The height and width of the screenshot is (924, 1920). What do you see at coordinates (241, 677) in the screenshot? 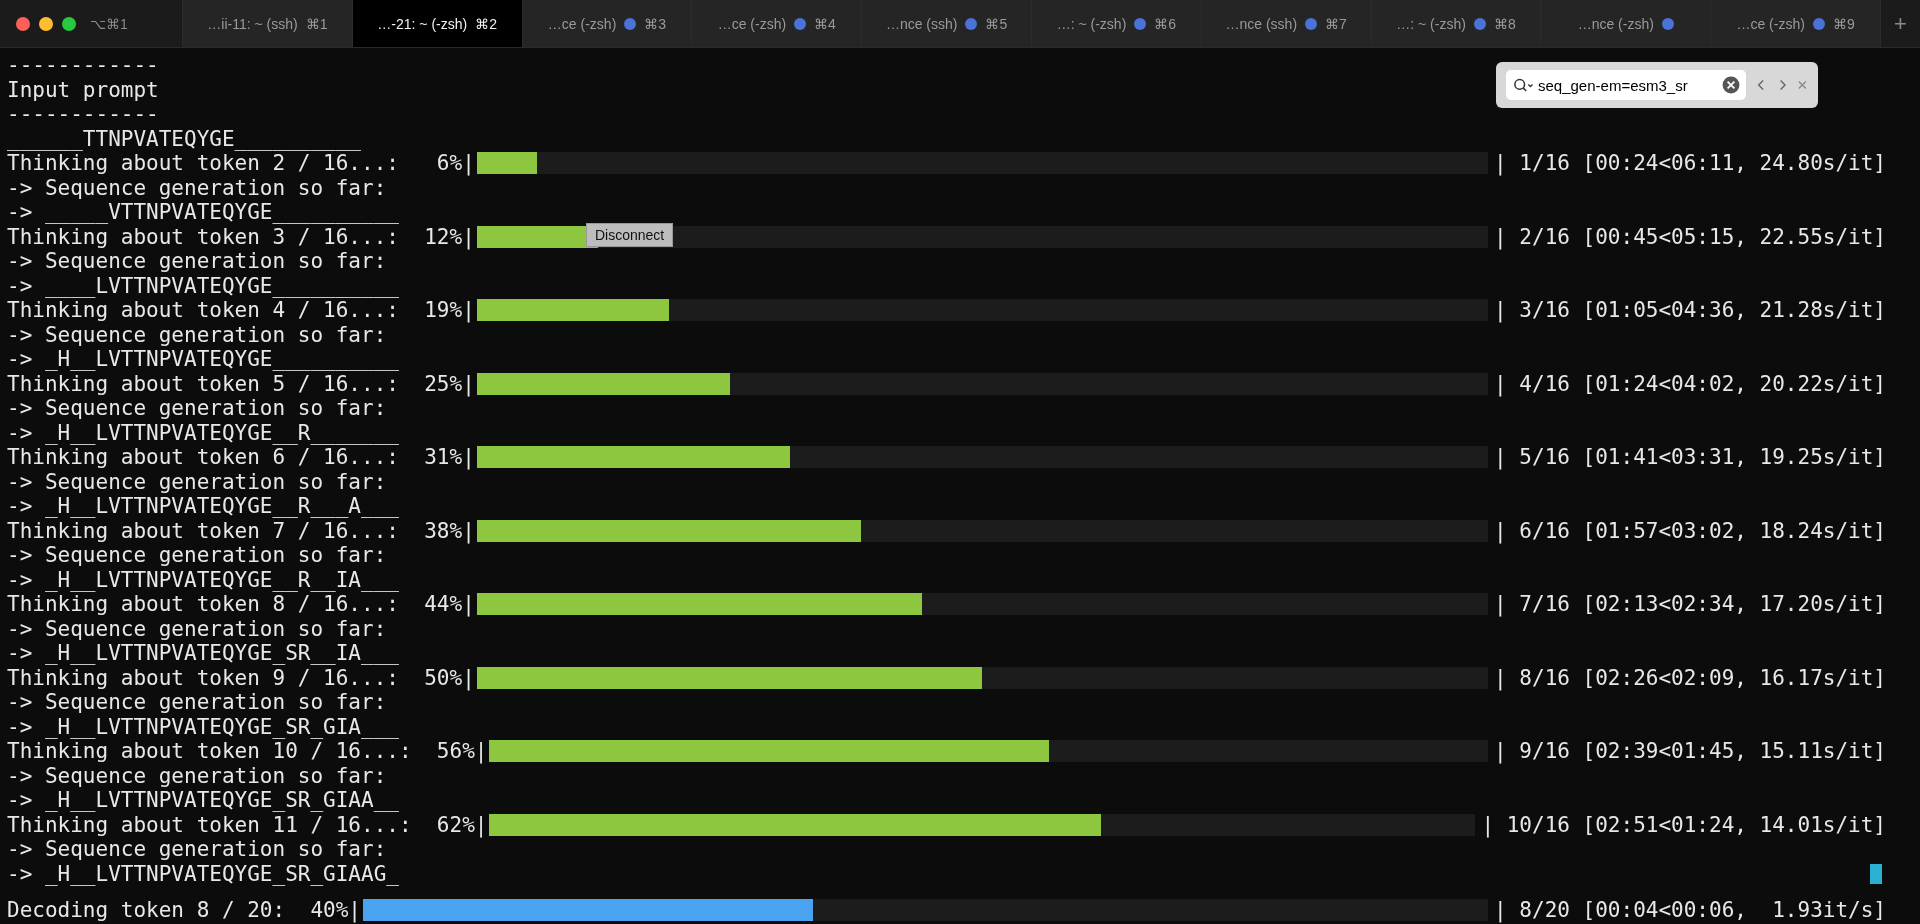
I see `progress-label: Thinking about token 9 / 16...: 50%|` at bounding box center [241, 677].